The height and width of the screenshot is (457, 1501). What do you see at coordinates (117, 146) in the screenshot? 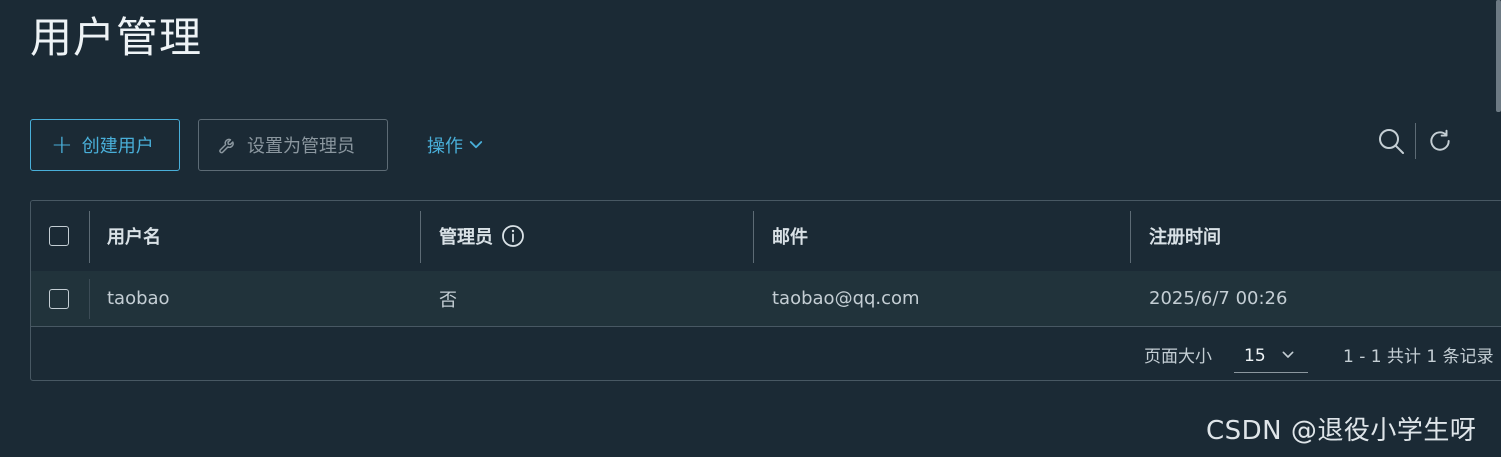
I see `create-user-label: 创建用户` at bounding box center [117, 146].